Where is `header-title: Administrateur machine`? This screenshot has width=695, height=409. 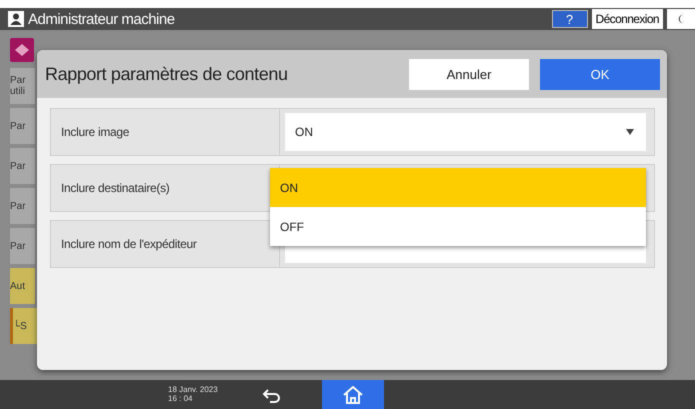
header-title: Administrateur machine is located at coordinates (101, 19).